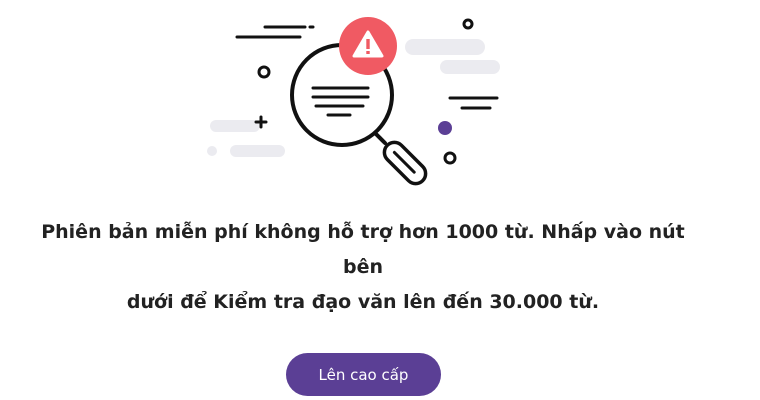 This screenshot has height=400, width=760. Describe the element at coordinates (363, 374) in the screenshot. I see `upgrade-button: Lên cao cấp` at that location.